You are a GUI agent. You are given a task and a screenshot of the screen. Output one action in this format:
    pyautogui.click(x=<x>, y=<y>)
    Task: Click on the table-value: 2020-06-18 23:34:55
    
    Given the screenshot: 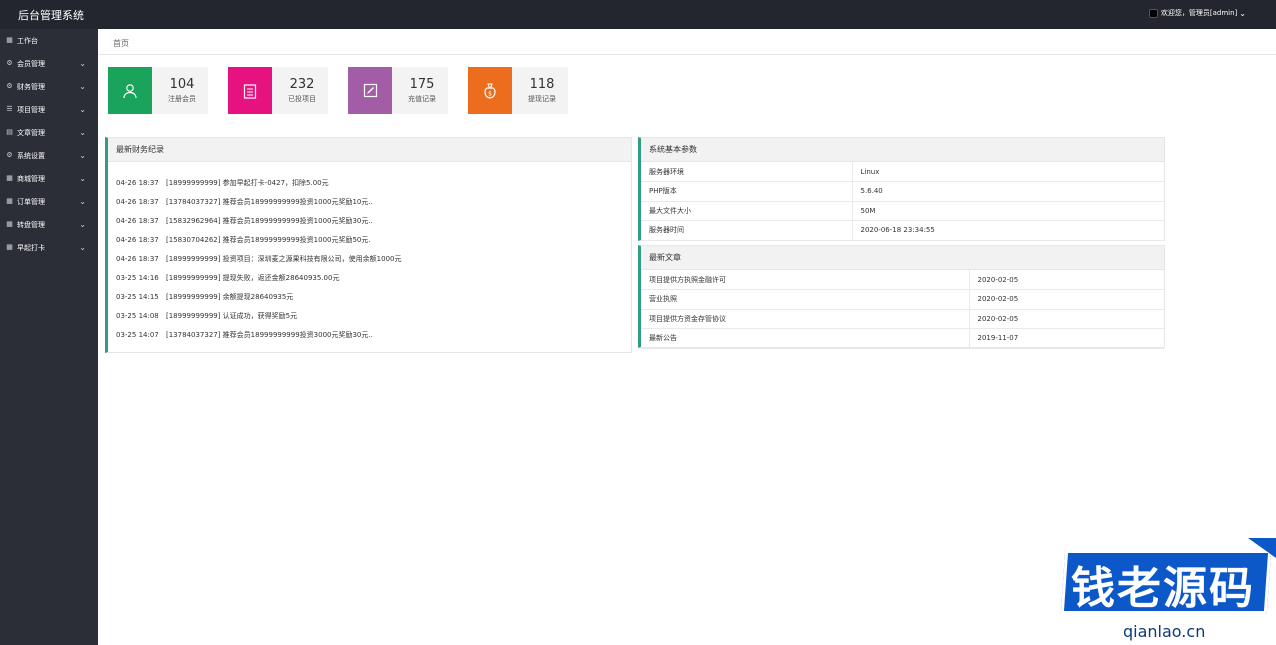 What is the action you would take?
    pyautogui.click(x=1007, y=230)
    